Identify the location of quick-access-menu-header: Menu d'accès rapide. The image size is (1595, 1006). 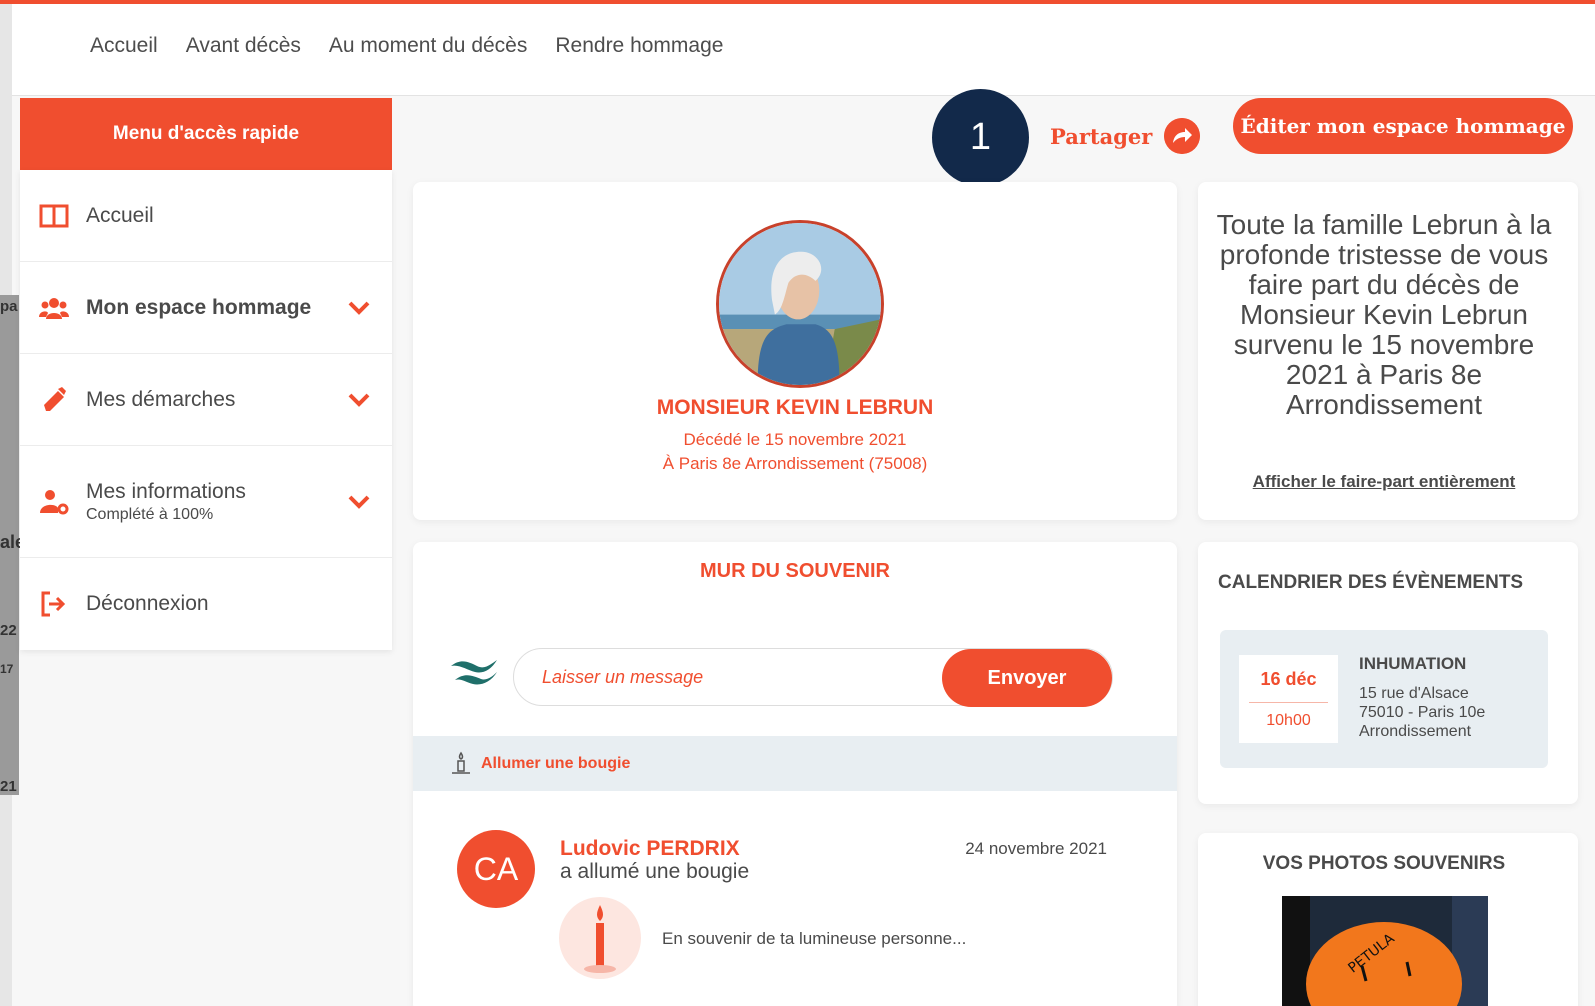
(206, 134).